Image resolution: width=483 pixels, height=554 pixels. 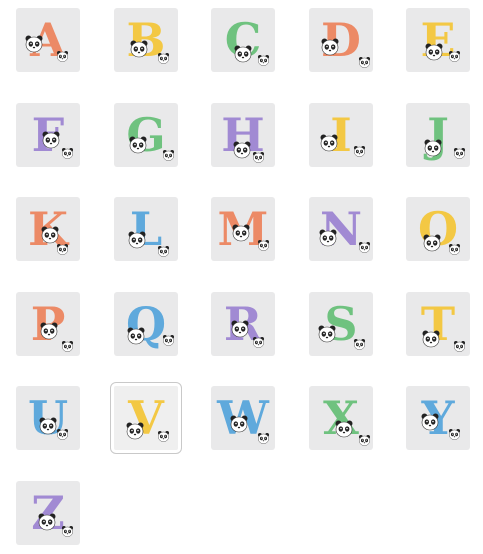 What do you see at coordinates (438, 229) in the screenshot?
I see `sticker-o: O` at bounding box center [438, 229].